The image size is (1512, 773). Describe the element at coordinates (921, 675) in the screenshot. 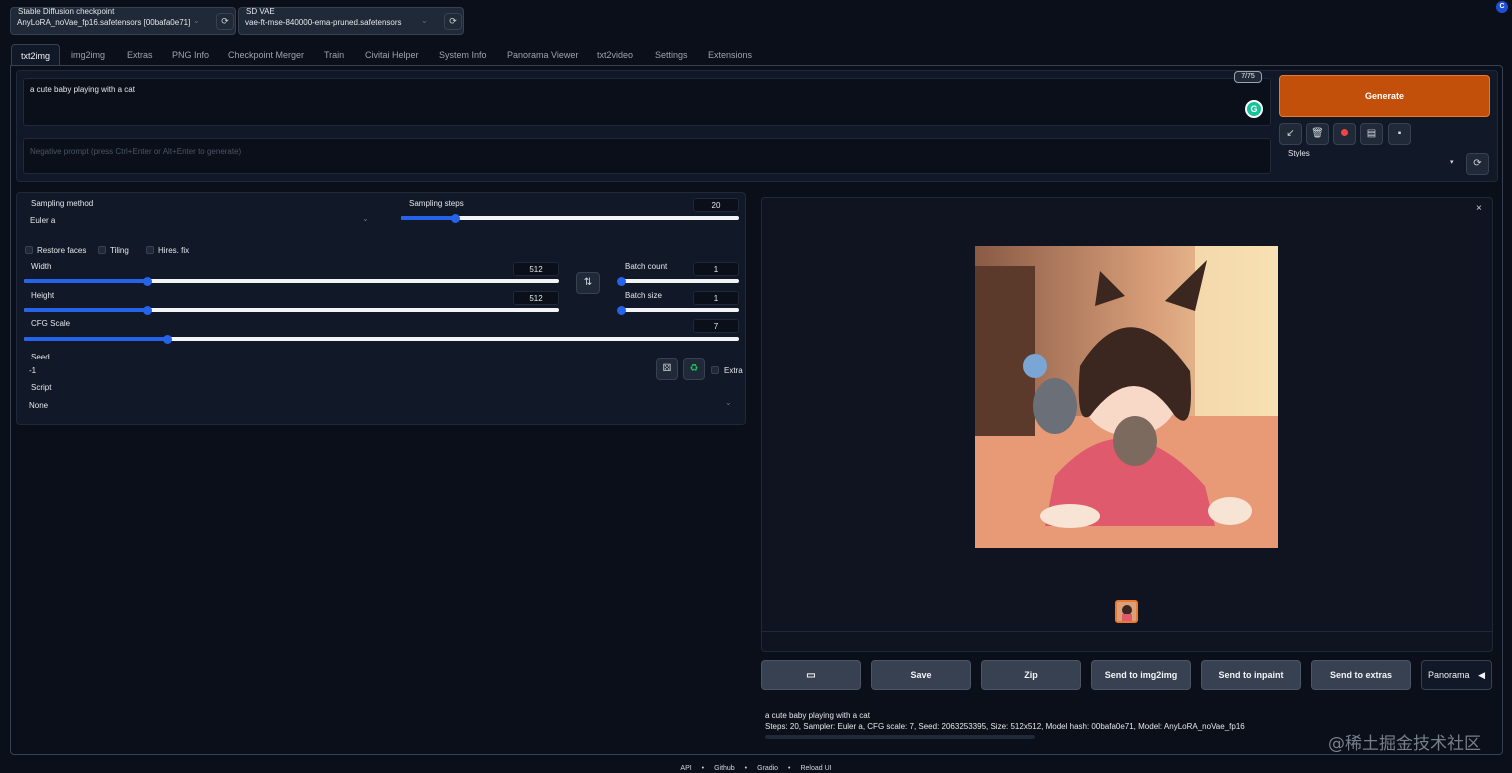

I see `save-button: Save` at that location.